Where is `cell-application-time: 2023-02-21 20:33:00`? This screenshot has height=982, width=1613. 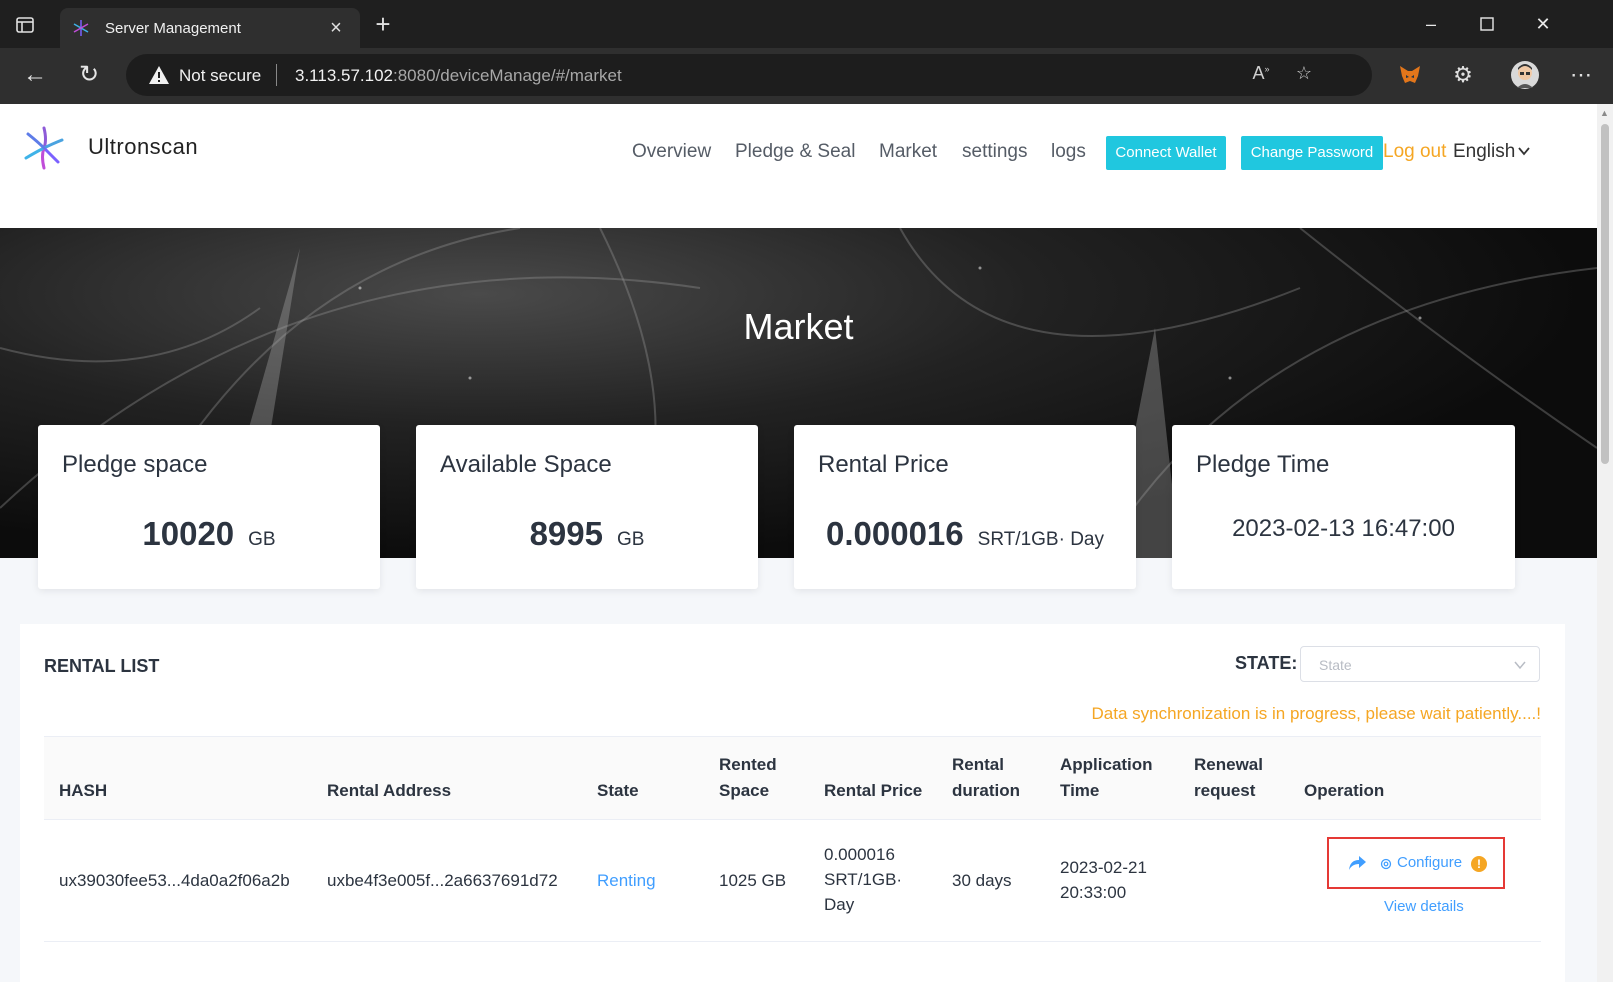
cell-application-time: 2023-02-21 20:33:00 is located at coordinates (1103, 880).